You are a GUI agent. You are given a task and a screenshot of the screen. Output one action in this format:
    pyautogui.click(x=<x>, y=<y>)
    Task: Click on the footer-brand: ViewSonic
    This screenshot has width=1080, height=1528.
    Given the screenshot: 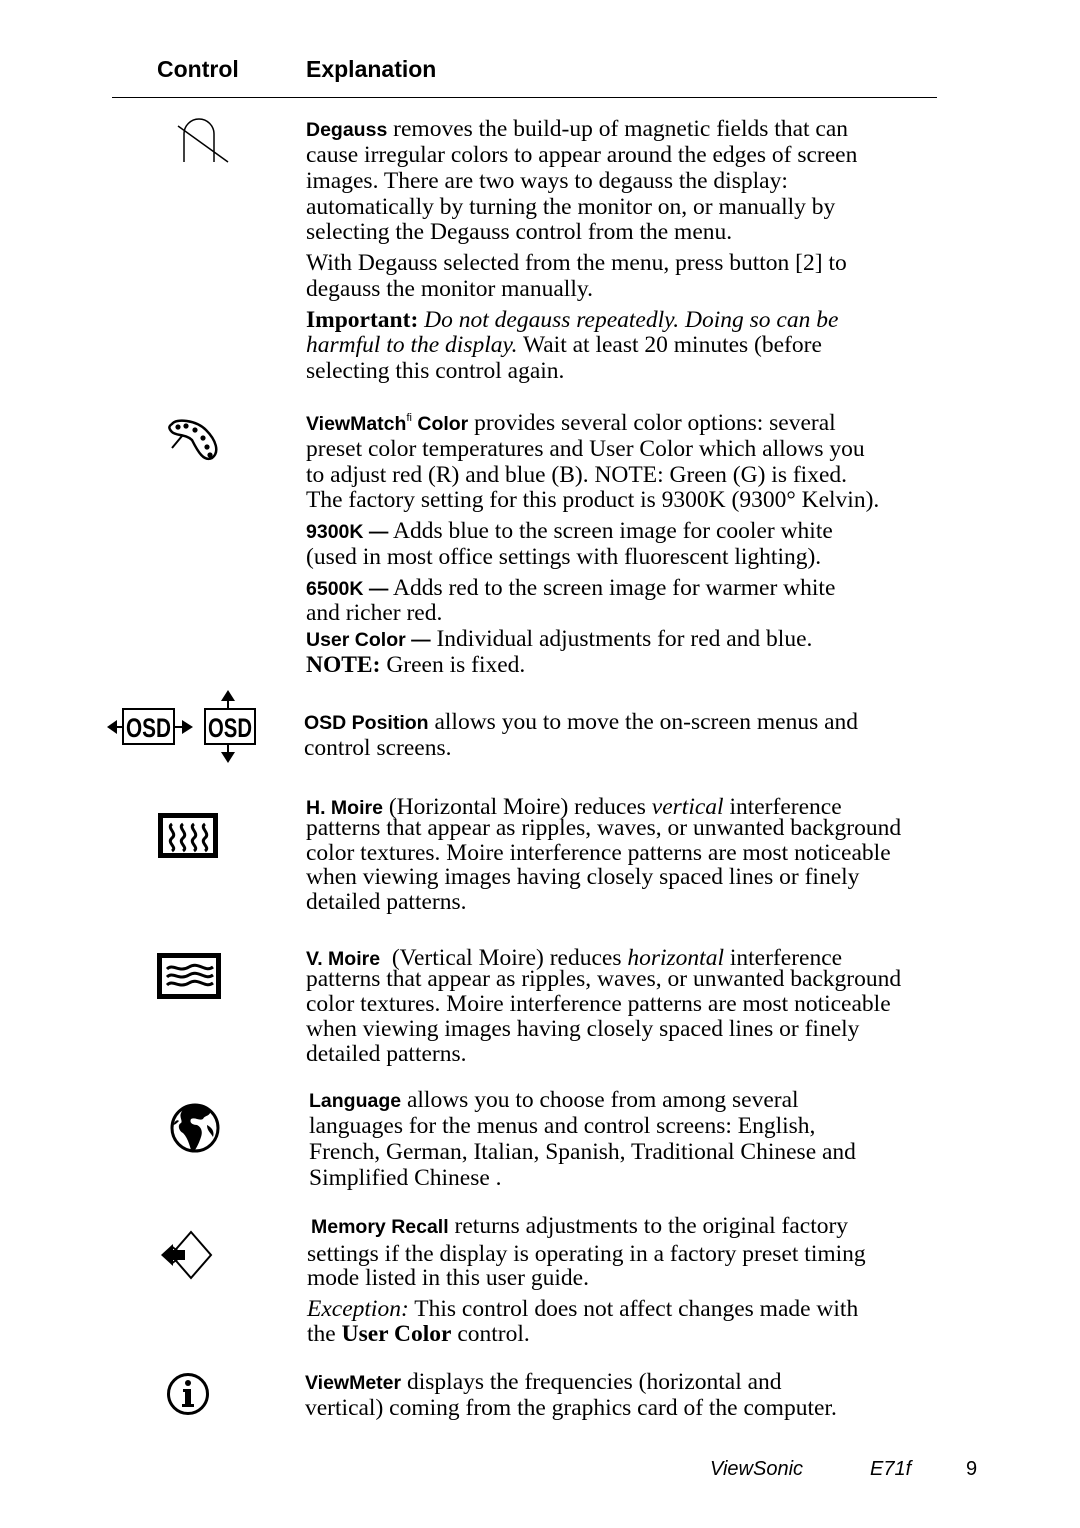 What is the action you would take?
    pyautogui.click(x=757, y=1469)
    